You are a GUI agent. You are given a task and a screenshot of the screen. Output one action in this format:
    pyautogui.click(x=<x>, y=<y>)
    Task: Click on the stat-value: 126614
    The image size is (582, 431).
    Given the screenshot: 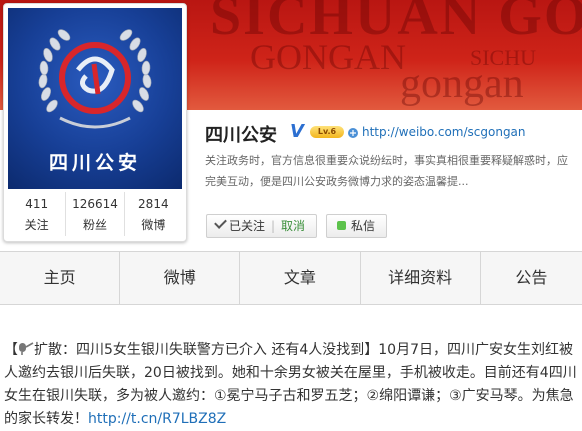 What is the action you would take?
    pyautogui.click(x=95, y=204)
    